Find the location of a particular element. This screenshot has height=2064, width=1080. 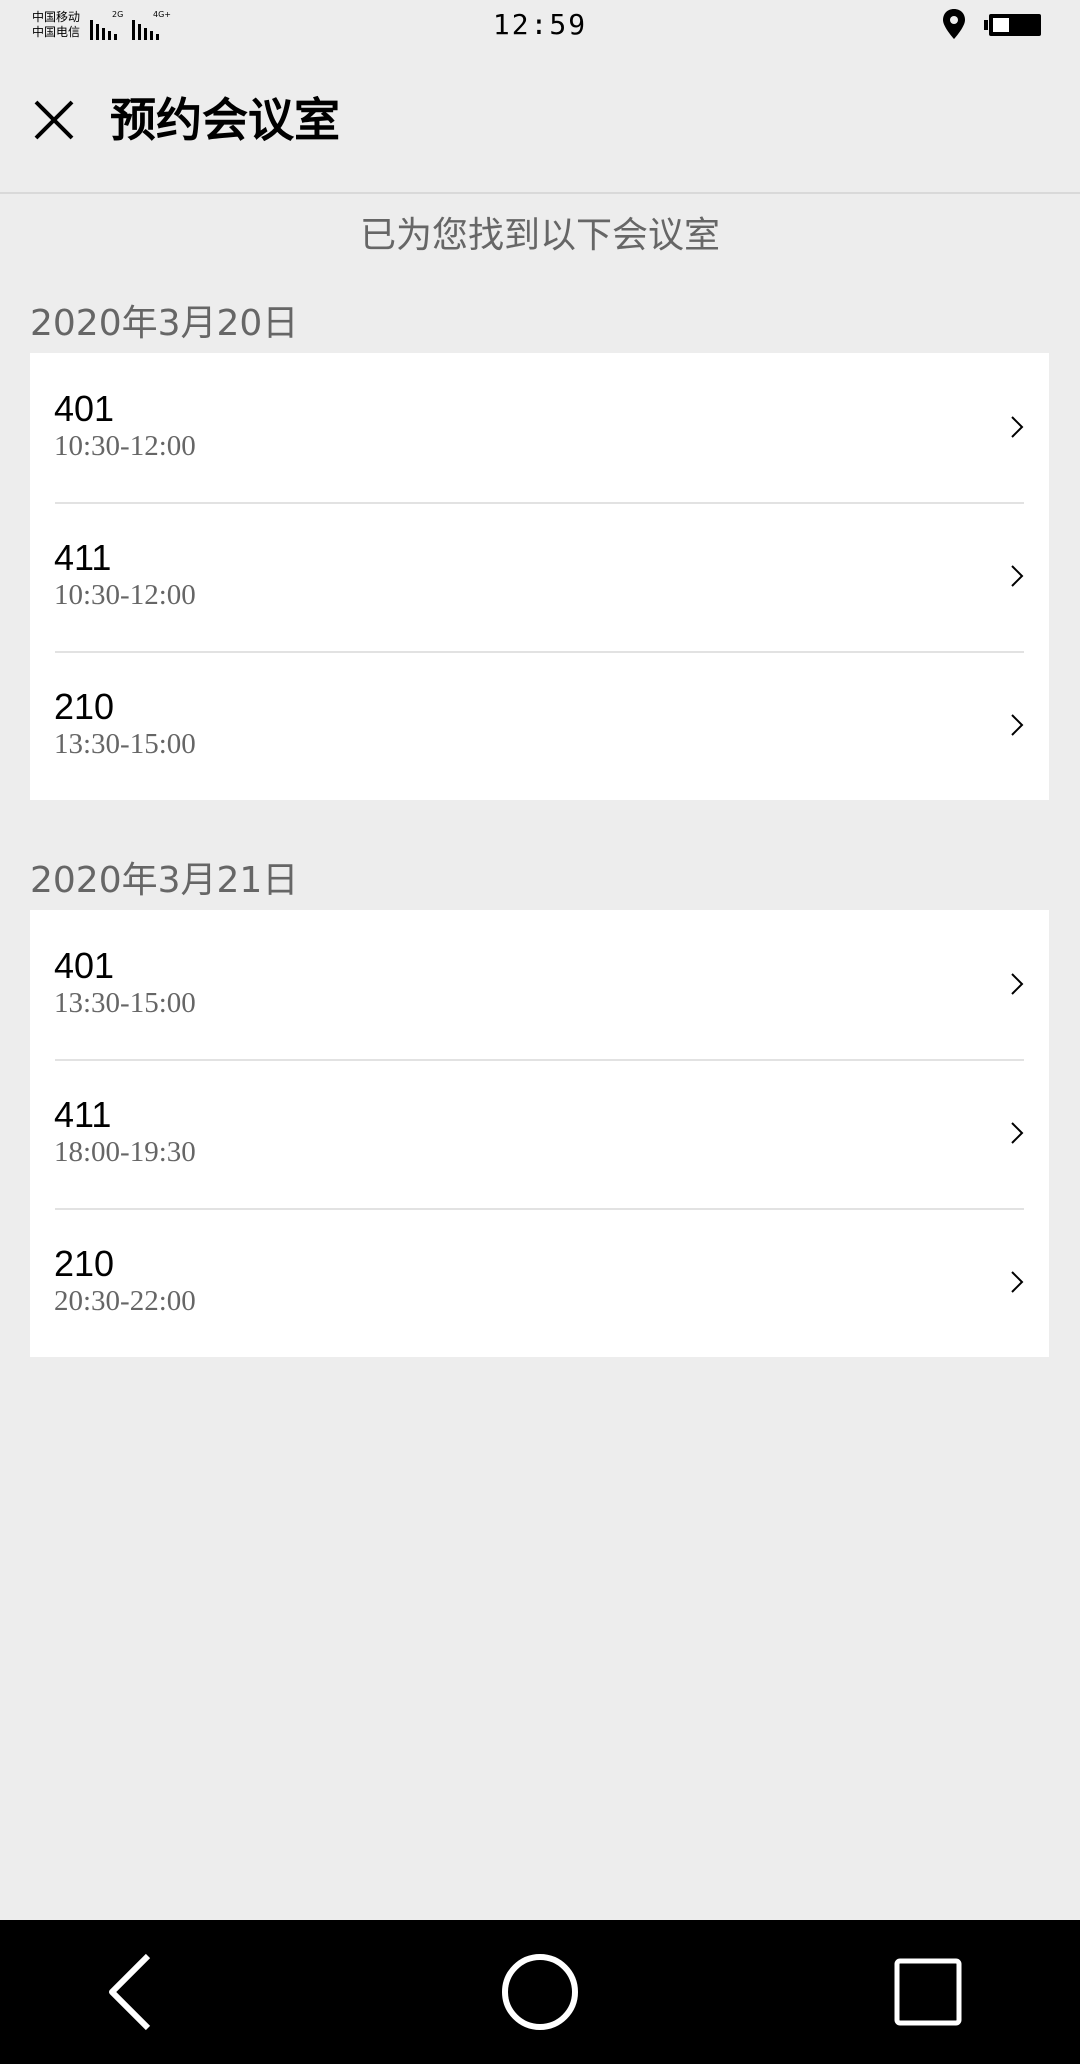

system-nav-bar is located at coordinates (540, 1992).